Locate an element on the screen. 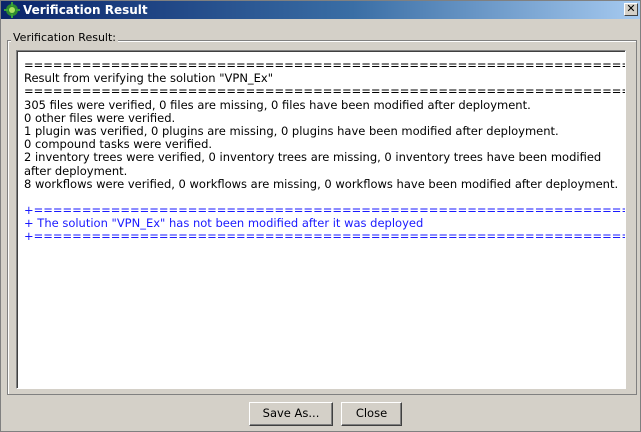 Image resolution: width=641 pixels, height=432 pixels. orchestrator-icon is located at coordinates (12, 10).